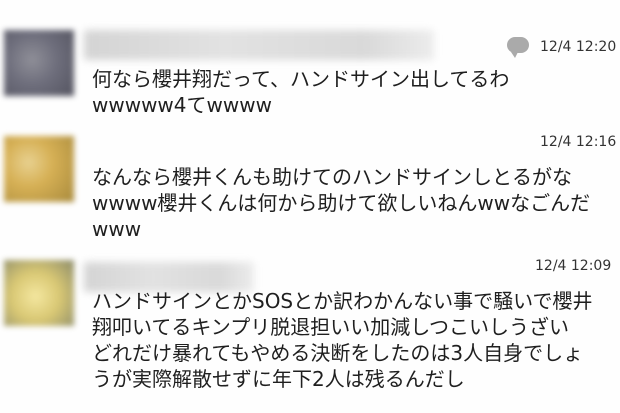 The height and width of the screenshot is (413, 620). What do you see at coordinates (518, 47) in the screenshot?
I see `speech-bubble-icon` at bounding box center [518, 47].